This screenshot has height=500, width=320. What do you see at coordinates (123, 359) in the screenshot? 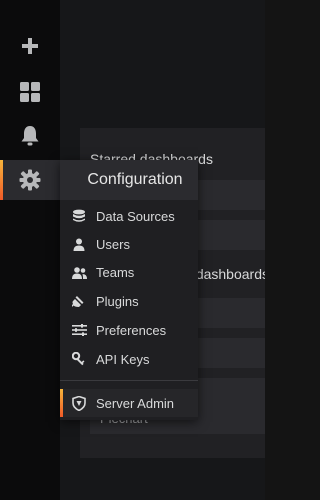
I see `menu-item-label: API Keys` at bounding box center [123, 359].